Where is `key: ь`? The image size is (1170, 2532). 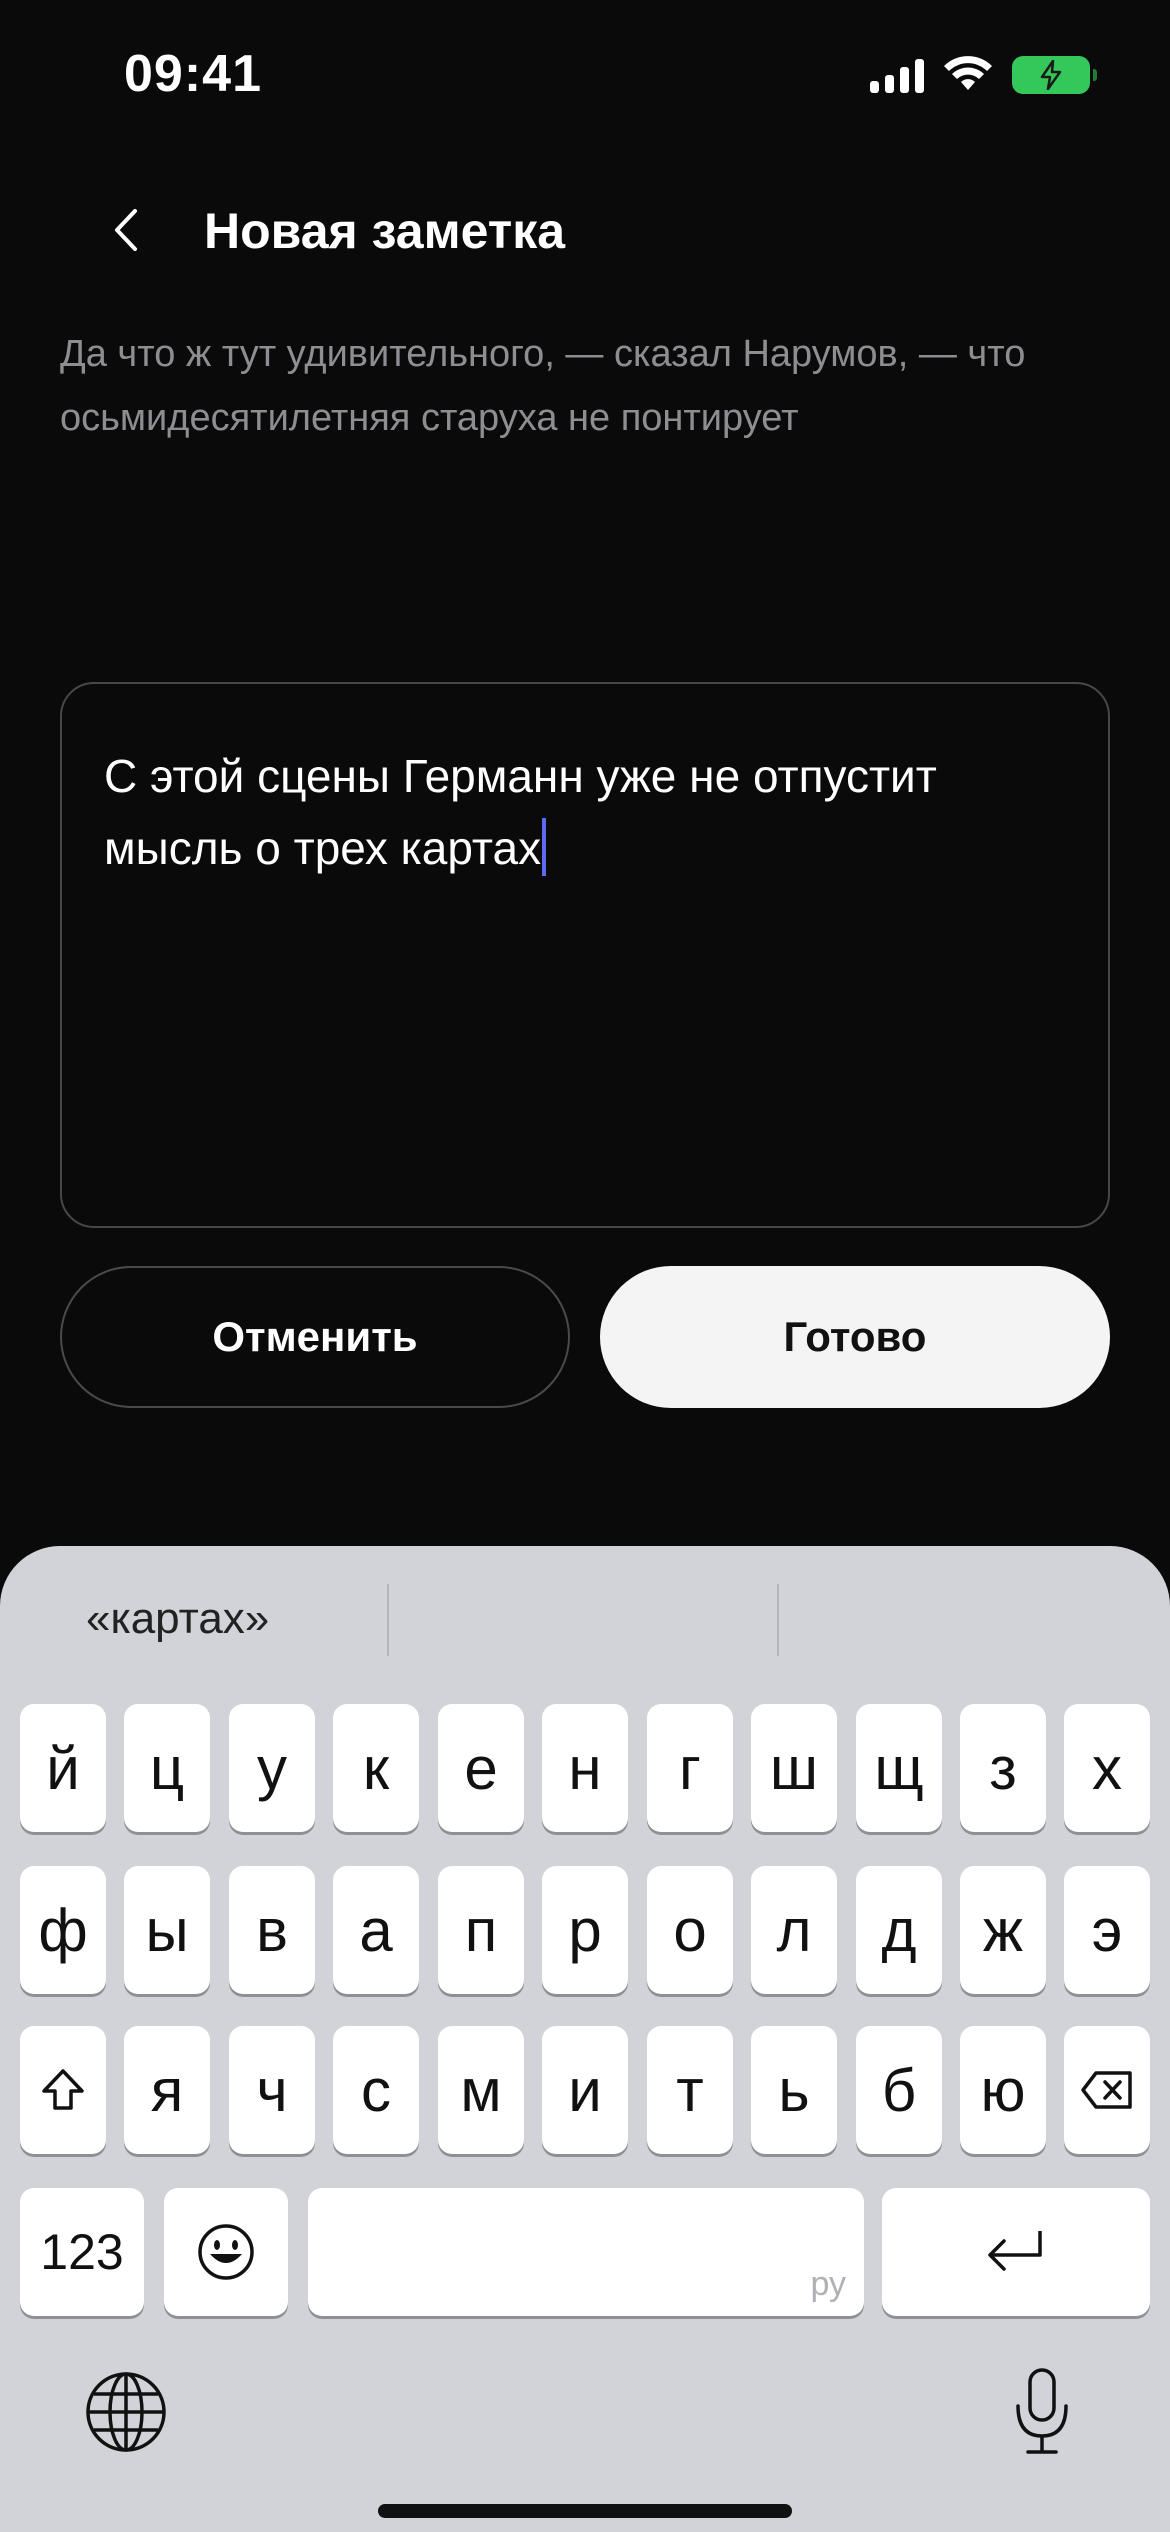 key: ь is located at coordinates (794, 2090).